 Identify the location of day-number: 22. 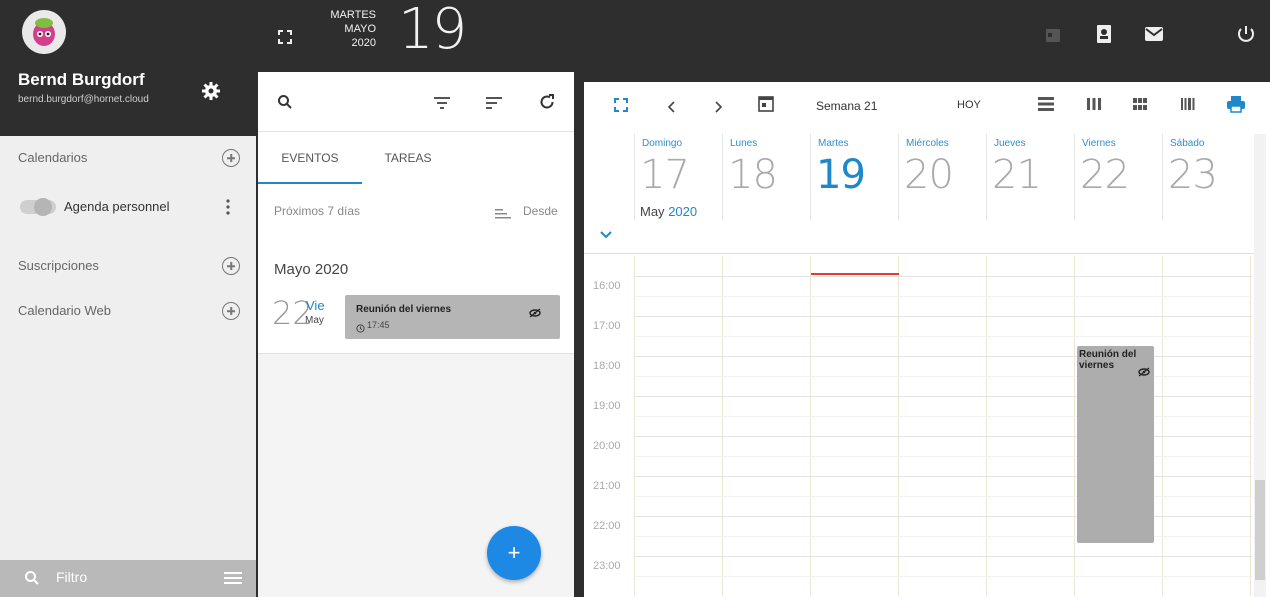
(1105, 175).